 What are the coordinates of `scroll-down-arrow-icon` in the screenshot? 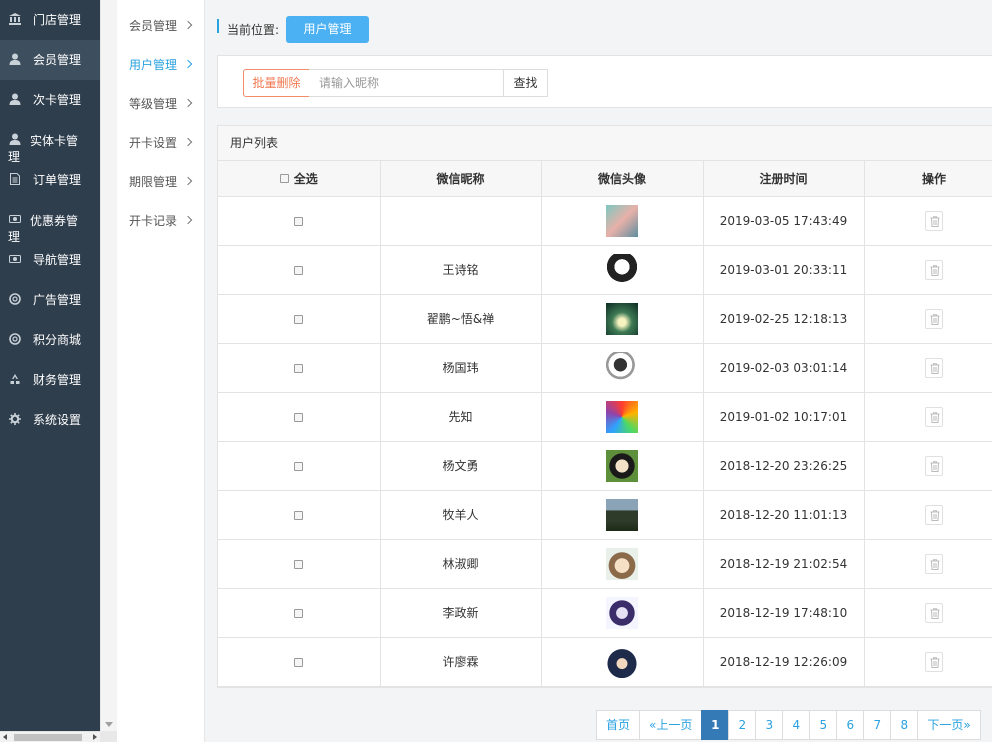 It's located at (109, 724).